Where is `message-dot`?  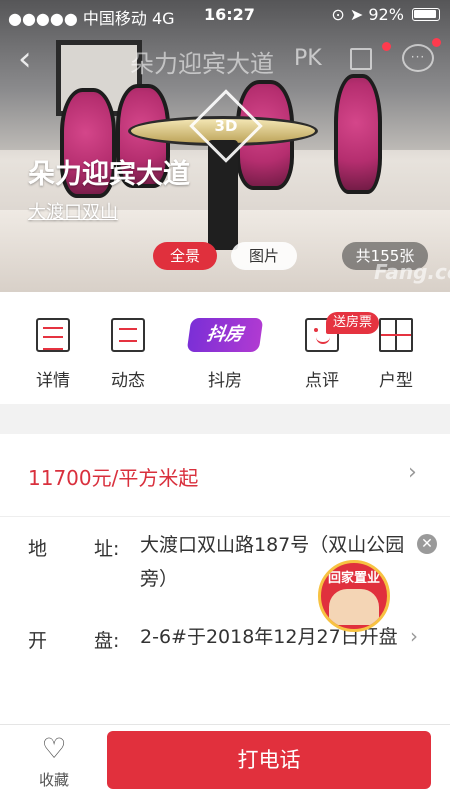
message-dot is located at coordinates (436, 42).